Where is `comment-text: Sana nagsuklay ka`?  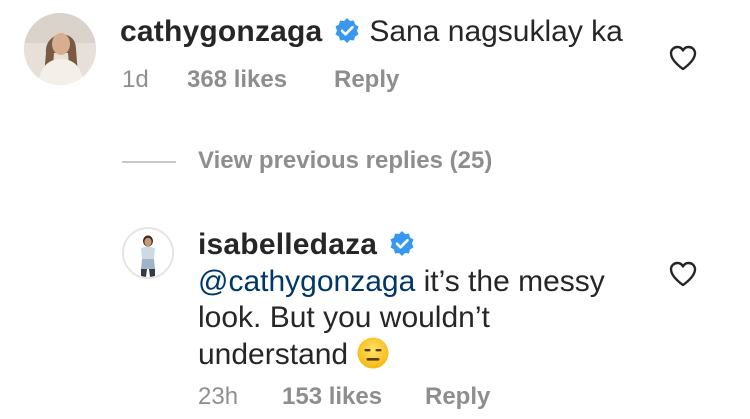
comment-text: Sana nagsuklay ka is located at coordinates (496, 31).